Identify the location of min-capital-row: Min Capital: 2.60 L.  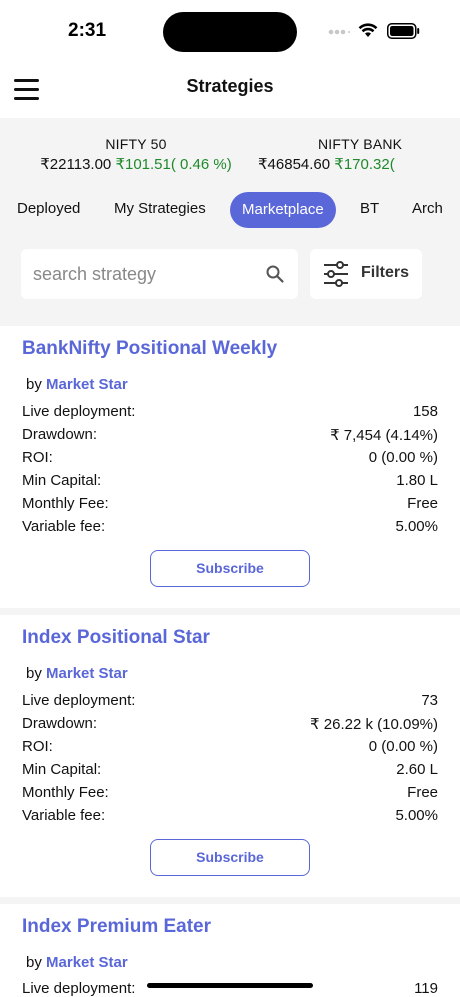
(230, 772).